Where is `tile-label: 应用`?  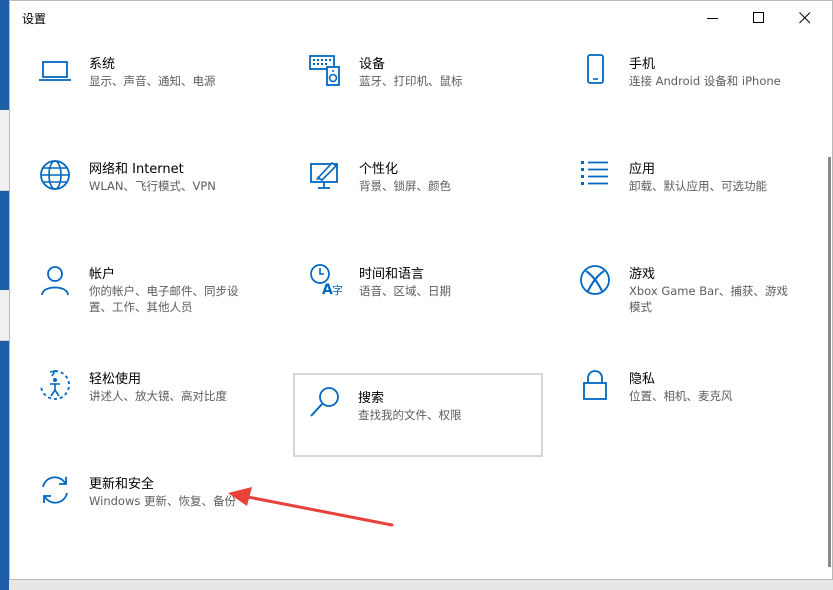 tile-label: 应用 is located at coordinates (642, 169).